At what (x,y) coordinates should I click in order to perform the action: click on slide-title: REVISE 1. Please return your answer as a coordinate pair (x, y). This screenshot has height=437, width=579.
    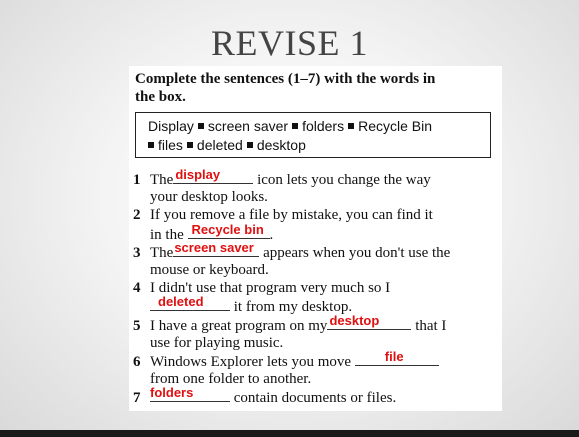
    Looking at the image, I should click on (289, 43).